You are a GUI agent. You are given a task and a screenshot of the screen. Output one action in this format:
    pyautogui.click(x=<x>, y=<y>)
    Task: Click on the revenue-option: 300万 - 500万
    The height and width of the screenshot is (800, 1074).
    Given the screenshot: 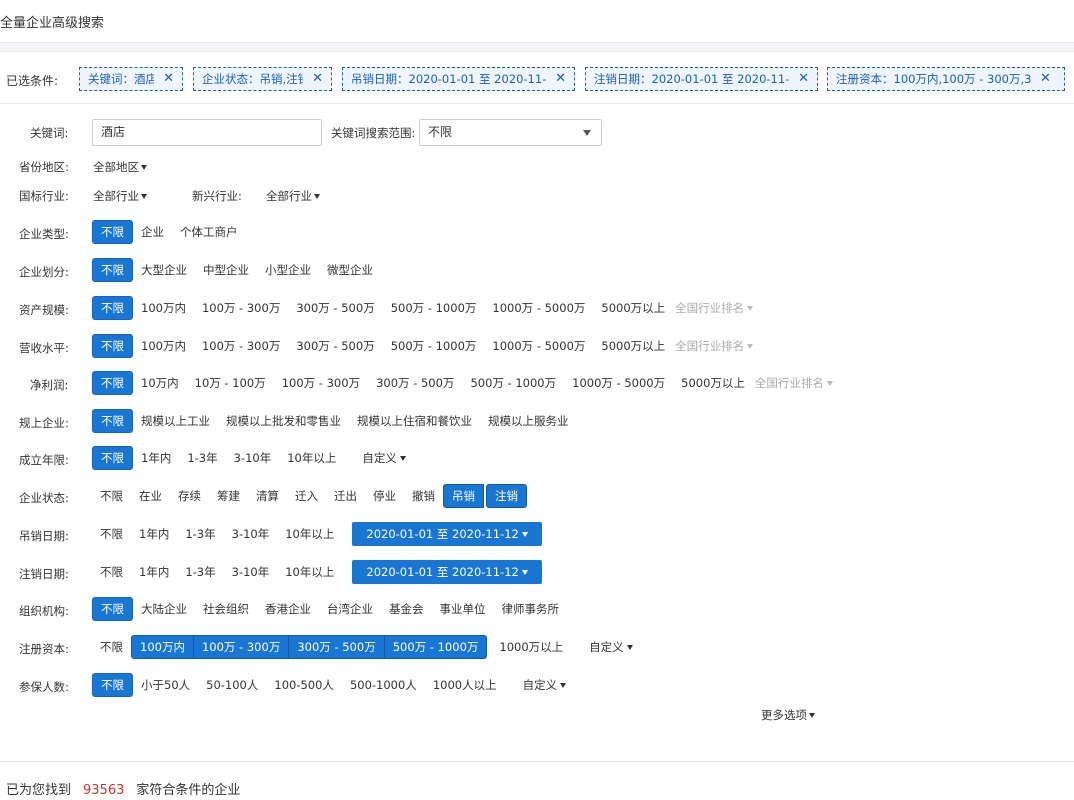 What is the action you would take?
    pyautogui.click(x=335, y=346)
    